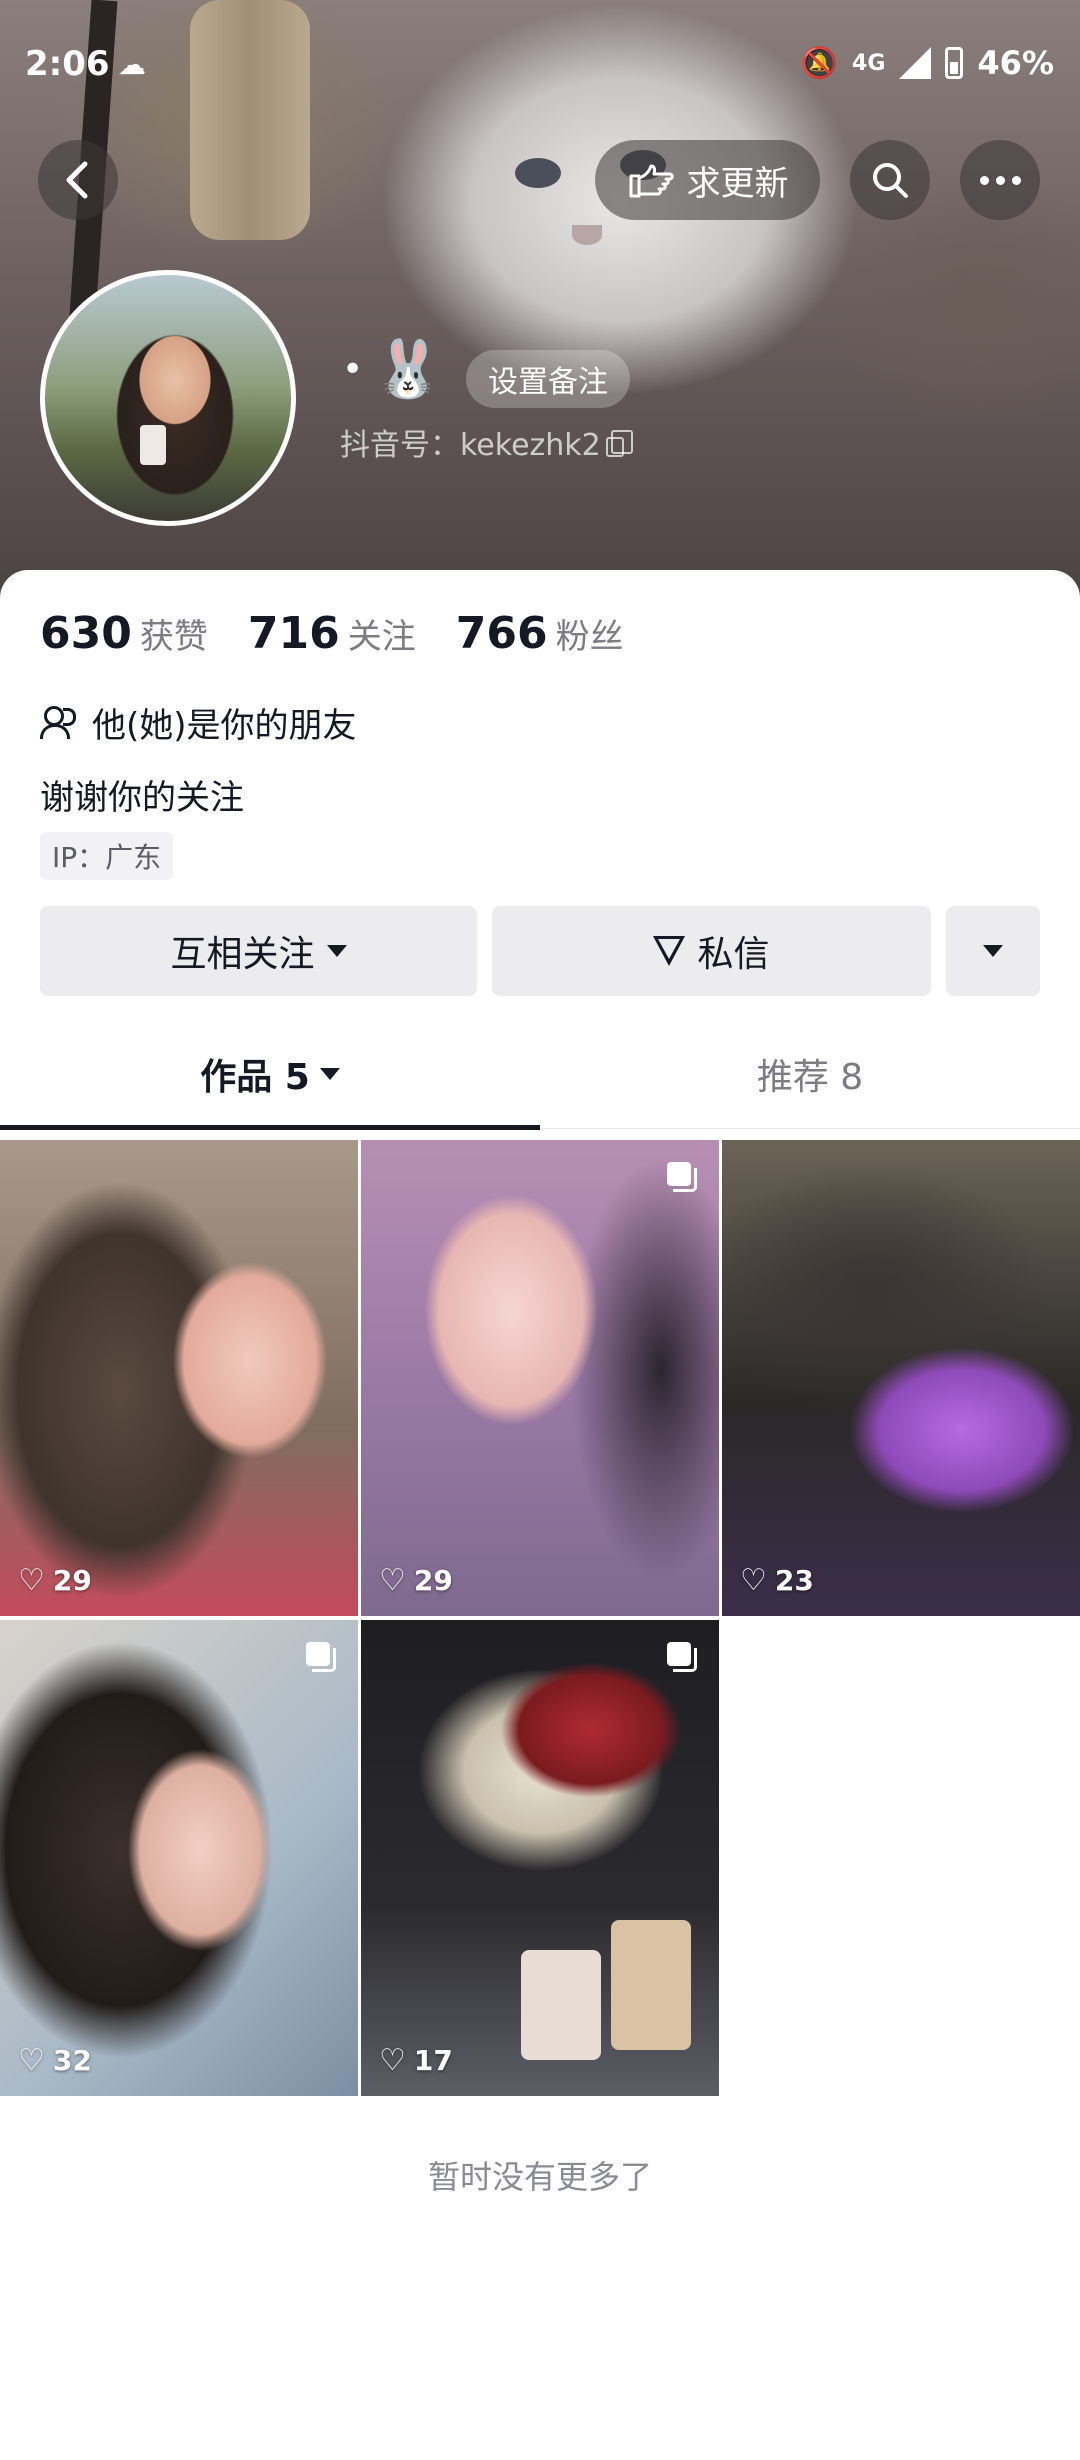 The image size is (1080, 2460). What do you see at coordinates (107, 856) in the screenshot?
I see `ip-location-badge: IP：广东` at bounding box center [107, 856].